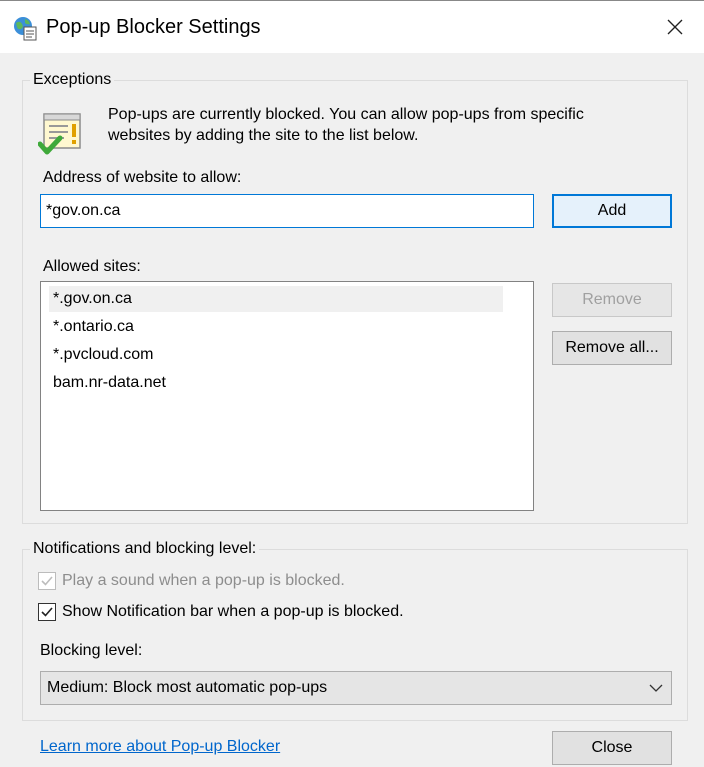 The height and width of the screenshot is (767, 704). Describe the element at coordinates (142, 177) in the screenshot. I see `address-label: Address of website to allow:` at that location.